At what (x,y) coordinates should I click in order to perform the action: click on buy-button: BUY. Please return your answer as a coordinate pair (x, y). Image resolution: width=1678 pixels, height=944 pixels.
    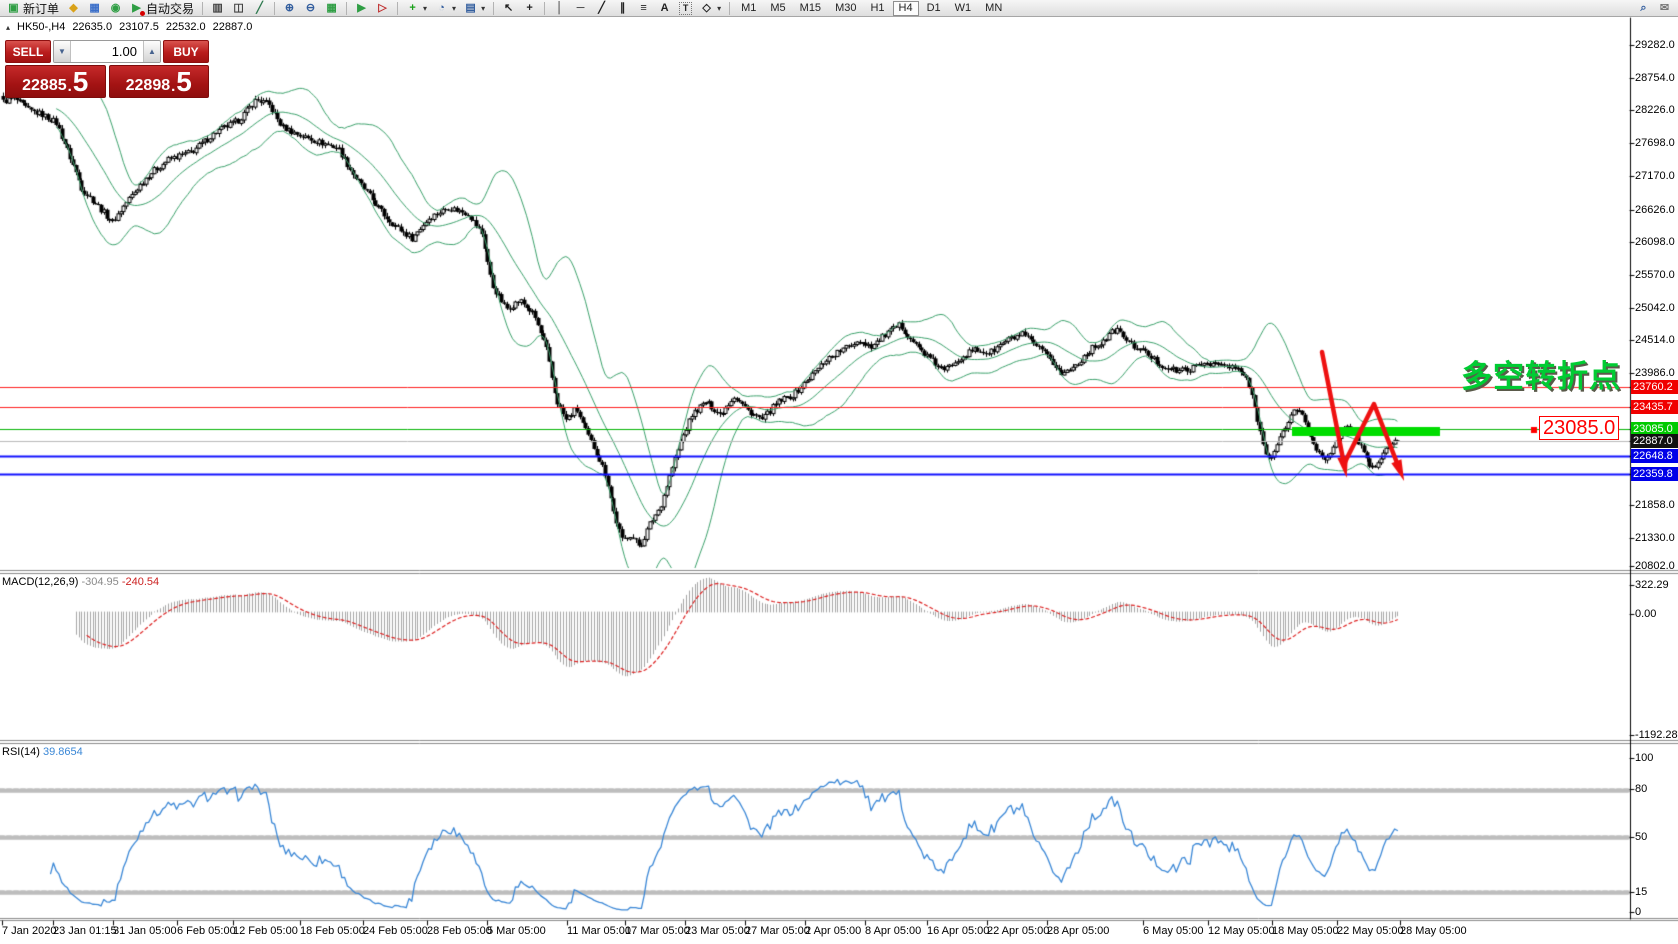
    Looking at the image, I should click on (186, 51).